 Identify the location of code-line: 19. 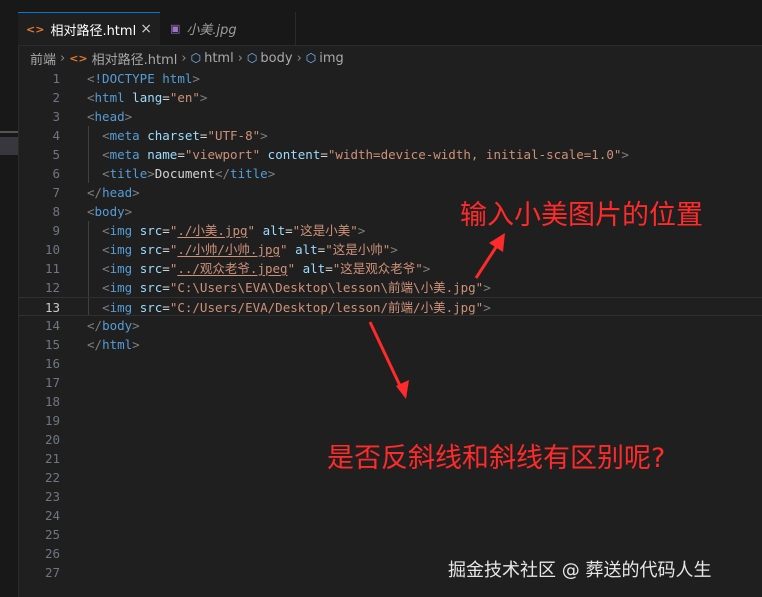
(390, 420).